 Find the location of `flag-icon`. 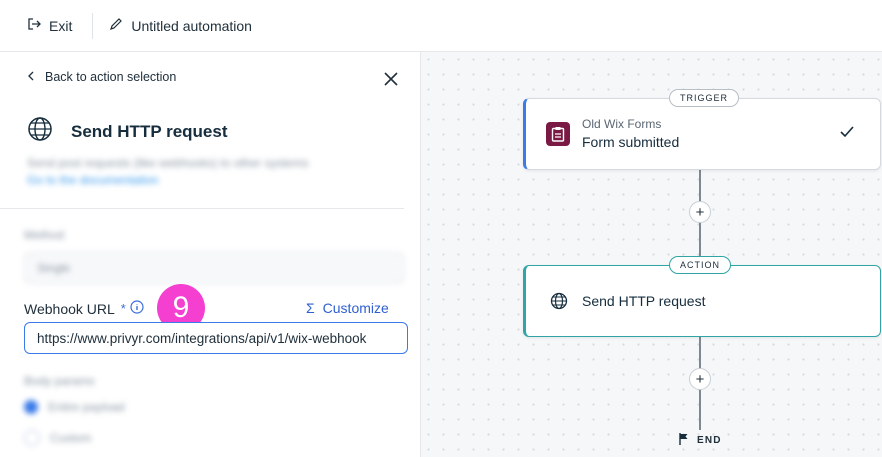

flag-icon is located at coordinates (684, 440).